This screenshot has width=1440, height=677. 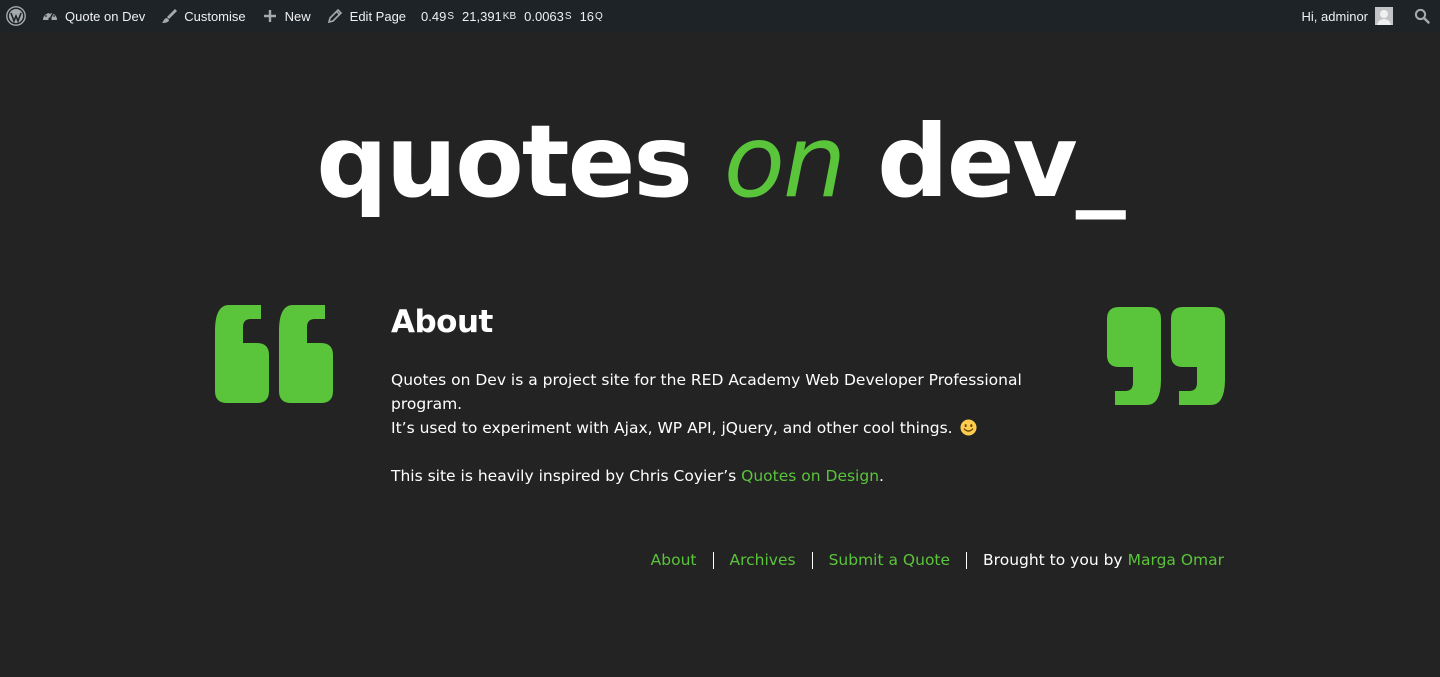 I want to click on wordpress-logo-icon, so click(x=16, y=16).